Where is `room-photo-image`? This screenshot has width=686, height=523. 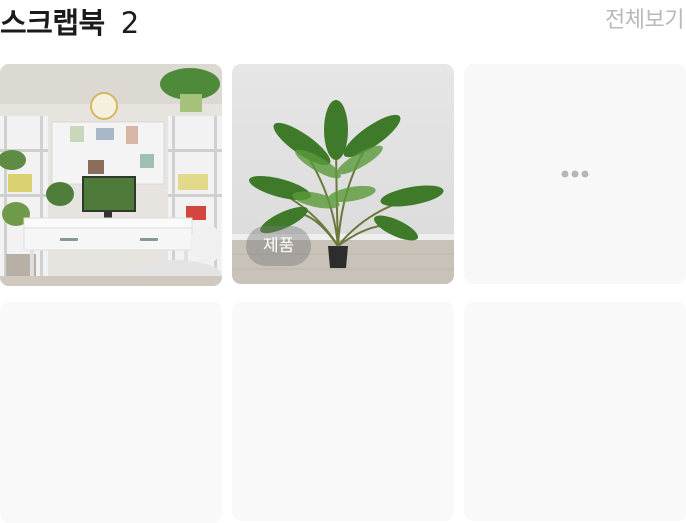
room-photo-image is located at coordinates (111, 175).